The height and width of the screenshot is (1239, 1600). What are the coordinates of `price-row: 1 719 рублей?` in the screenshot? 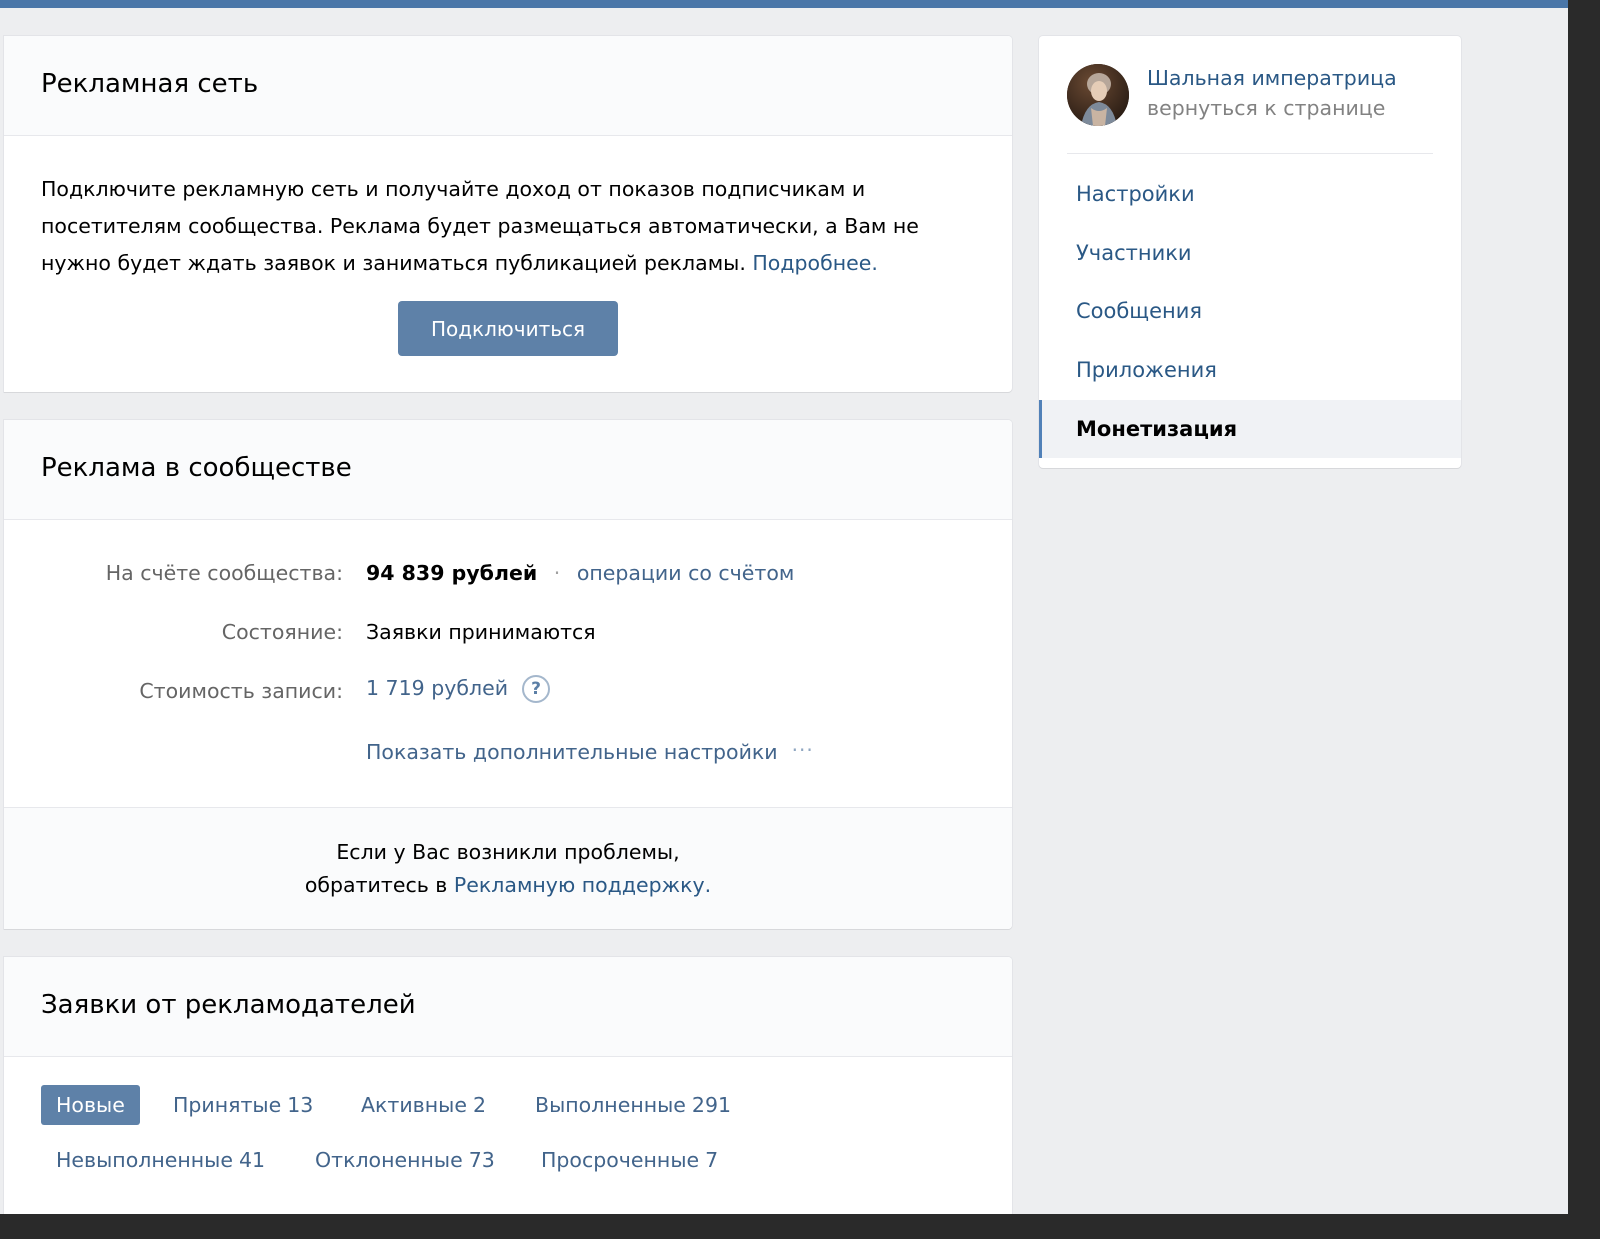 It's located at (458, 689).